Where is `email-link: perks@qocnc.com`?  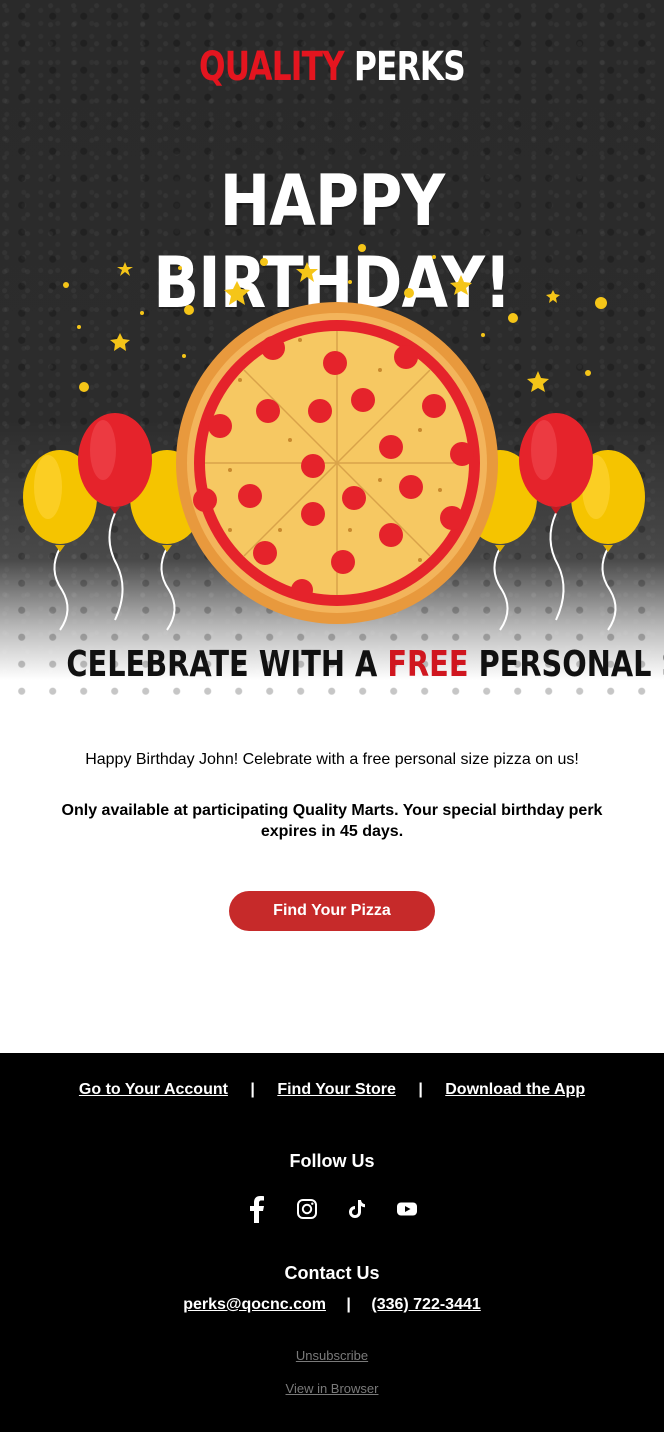 email-link: perks@qocnc.com is located at coordinates (254, 1304).